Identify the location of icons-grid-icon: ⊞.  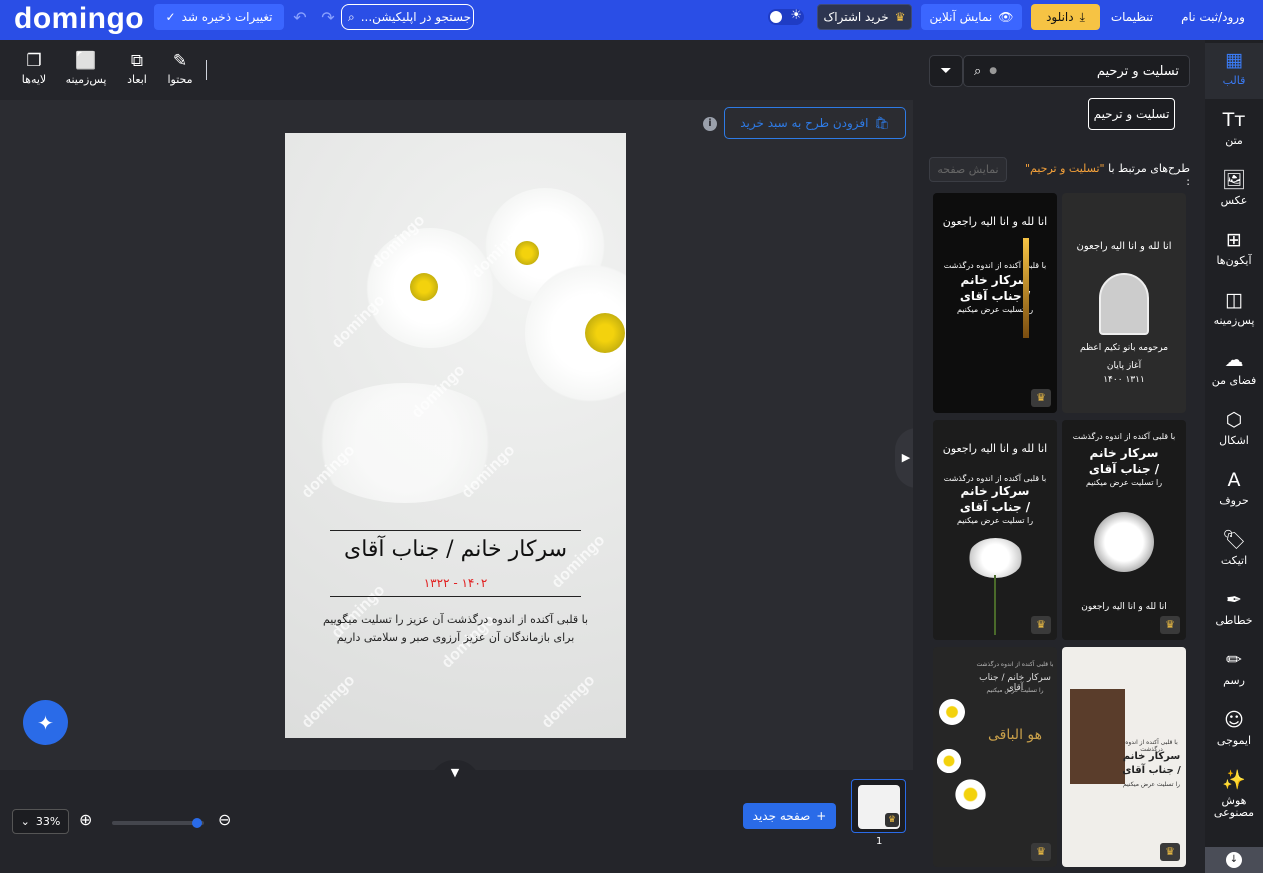
(1234, 240).